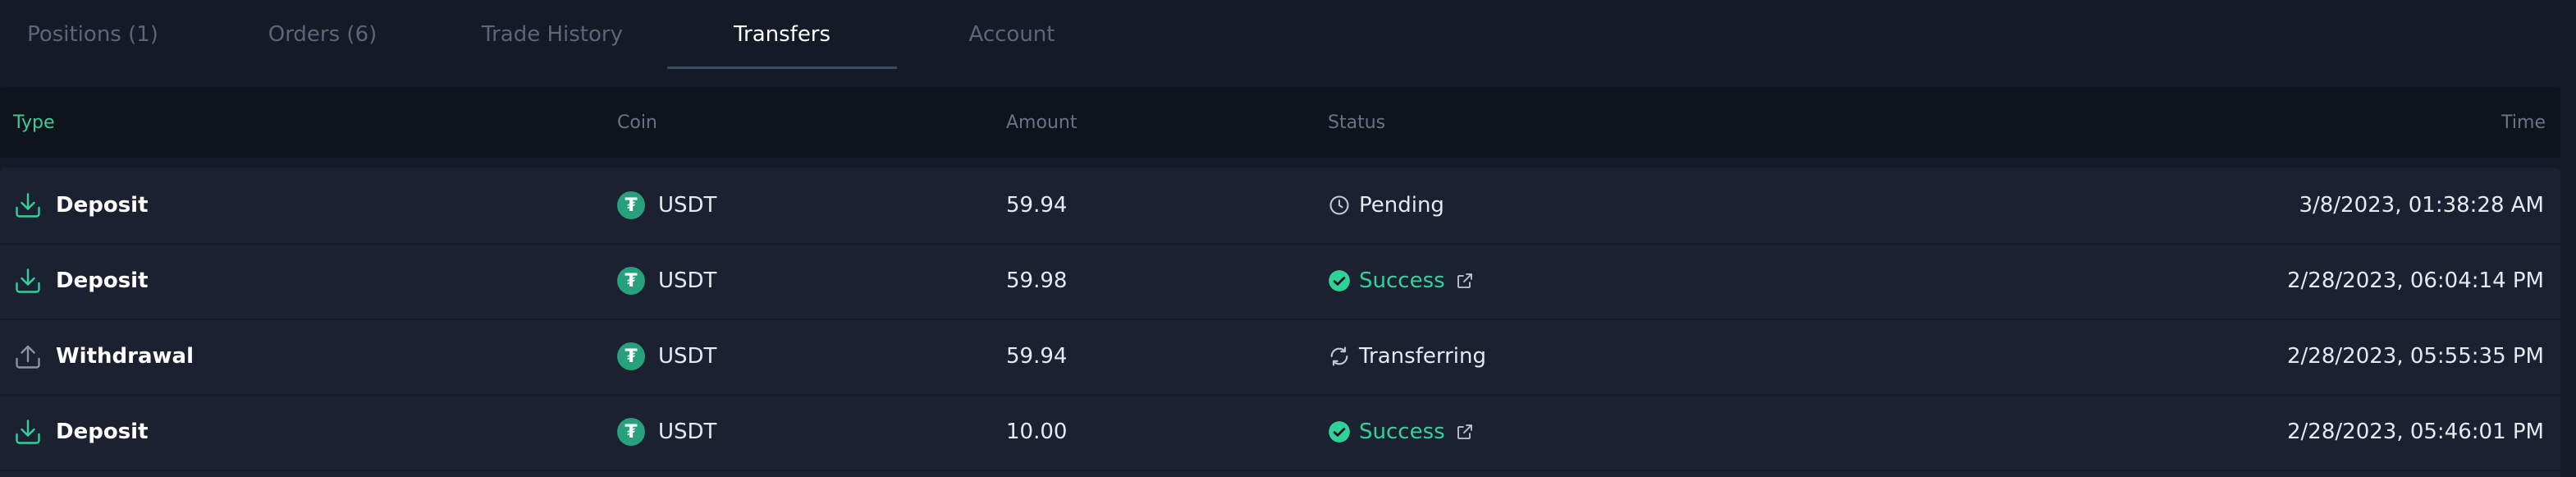 The height and width of the screenshot is (477, 2576). I want to click on column-header-time: Time, so click(2523, 122).